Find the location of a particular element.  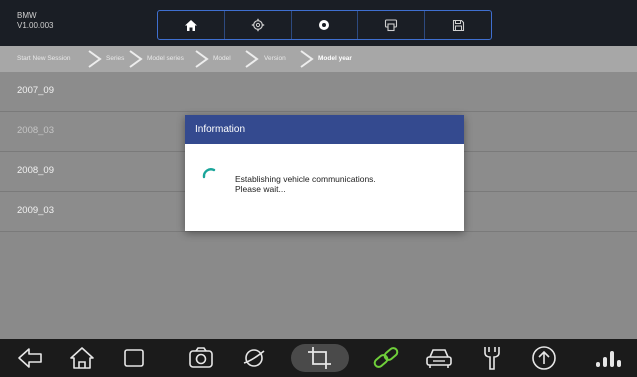

breadcrumb-item-series: Series is located at coordinates (115, 59).